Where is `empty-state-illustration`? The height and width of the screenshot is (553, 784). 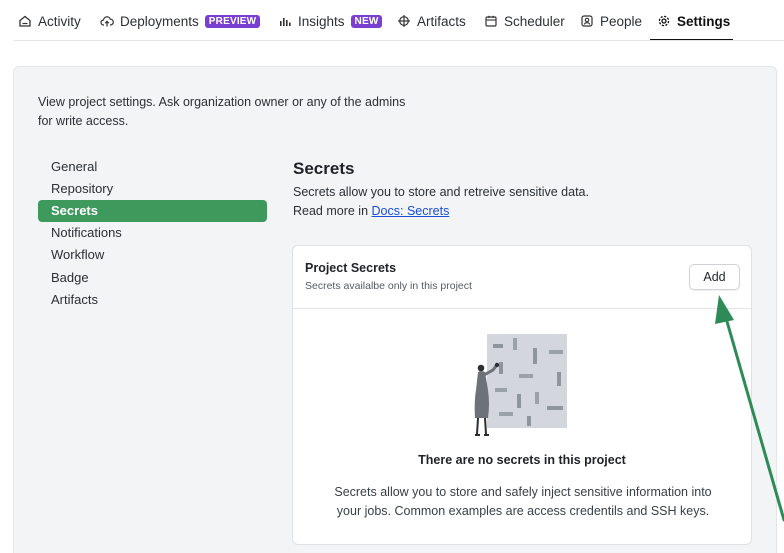
empty-state-illustration is located at coordinates (520, 385).